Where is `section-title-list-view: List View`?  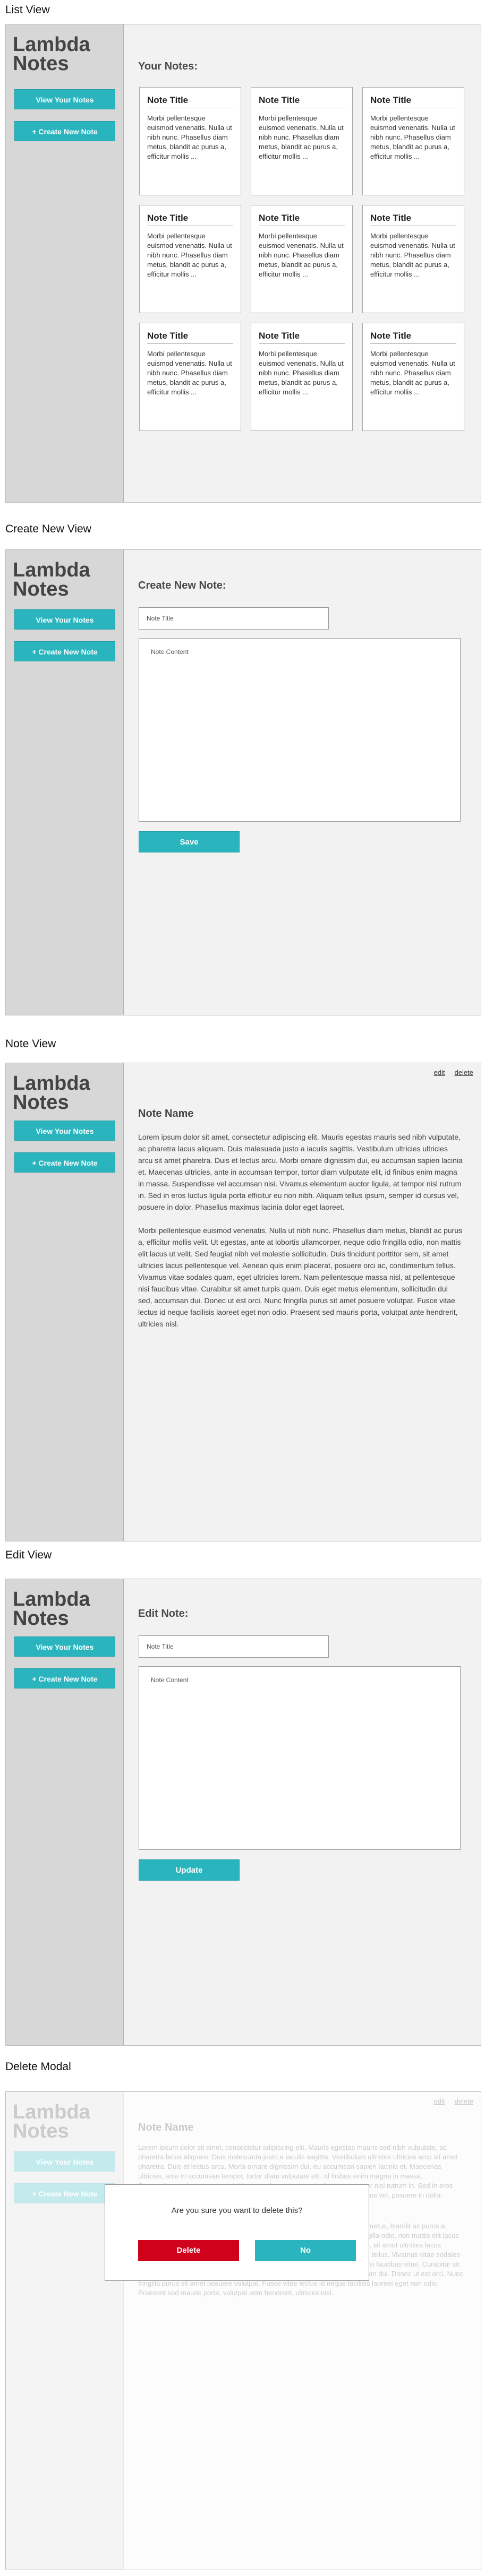 section-title-list-view: List View is located at coordinates (27, 10).